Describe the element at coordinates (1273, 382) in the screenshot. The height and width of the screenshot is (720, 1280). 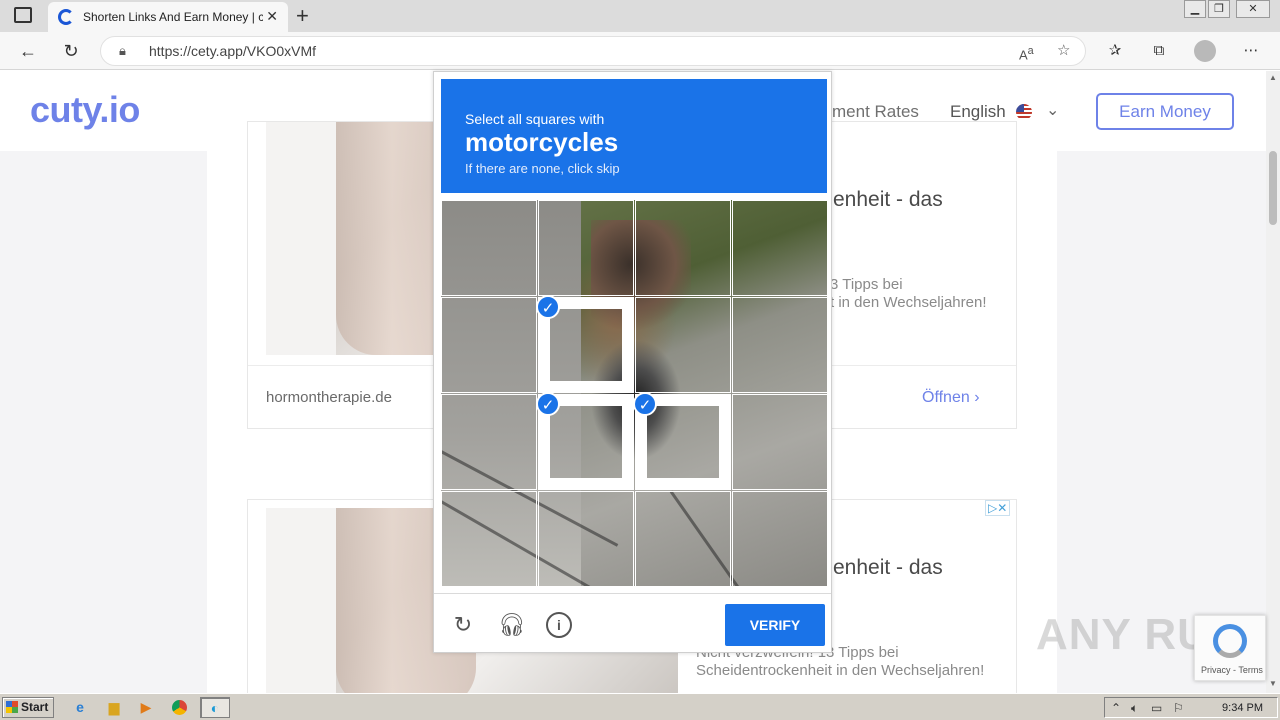
I see `page-scrollbar: ▲ ▼` at that location.